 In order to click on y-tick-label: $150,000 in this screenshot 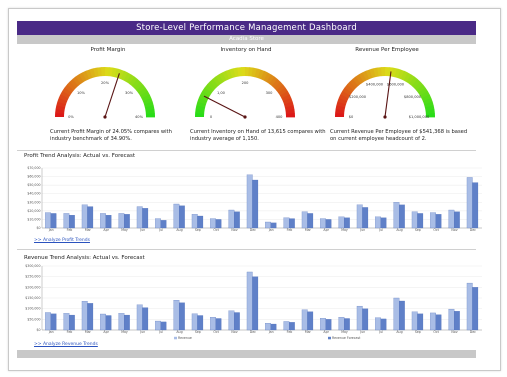, I will do `click(32, 298)`.